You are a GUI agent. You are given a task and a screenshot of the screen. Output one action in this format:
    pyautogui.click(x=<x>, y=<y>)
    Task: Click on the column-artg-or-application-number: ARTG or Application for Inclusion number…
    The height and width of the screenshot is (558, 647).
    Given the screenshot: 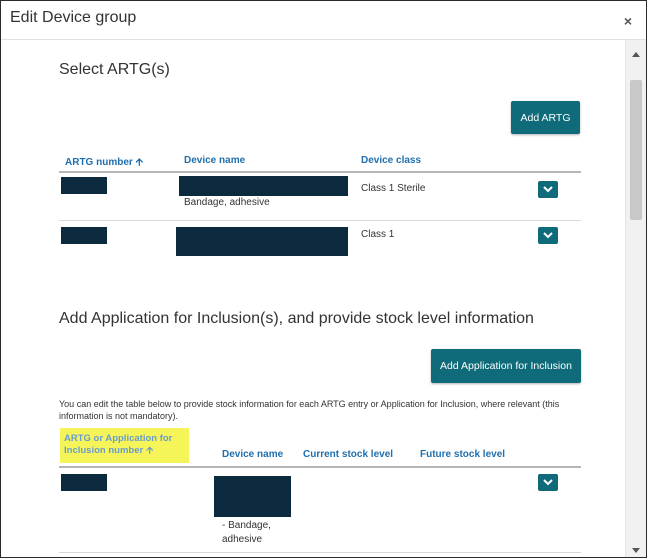 What is the action you would take?
    pyautogui.click(x=124, y=445)
    